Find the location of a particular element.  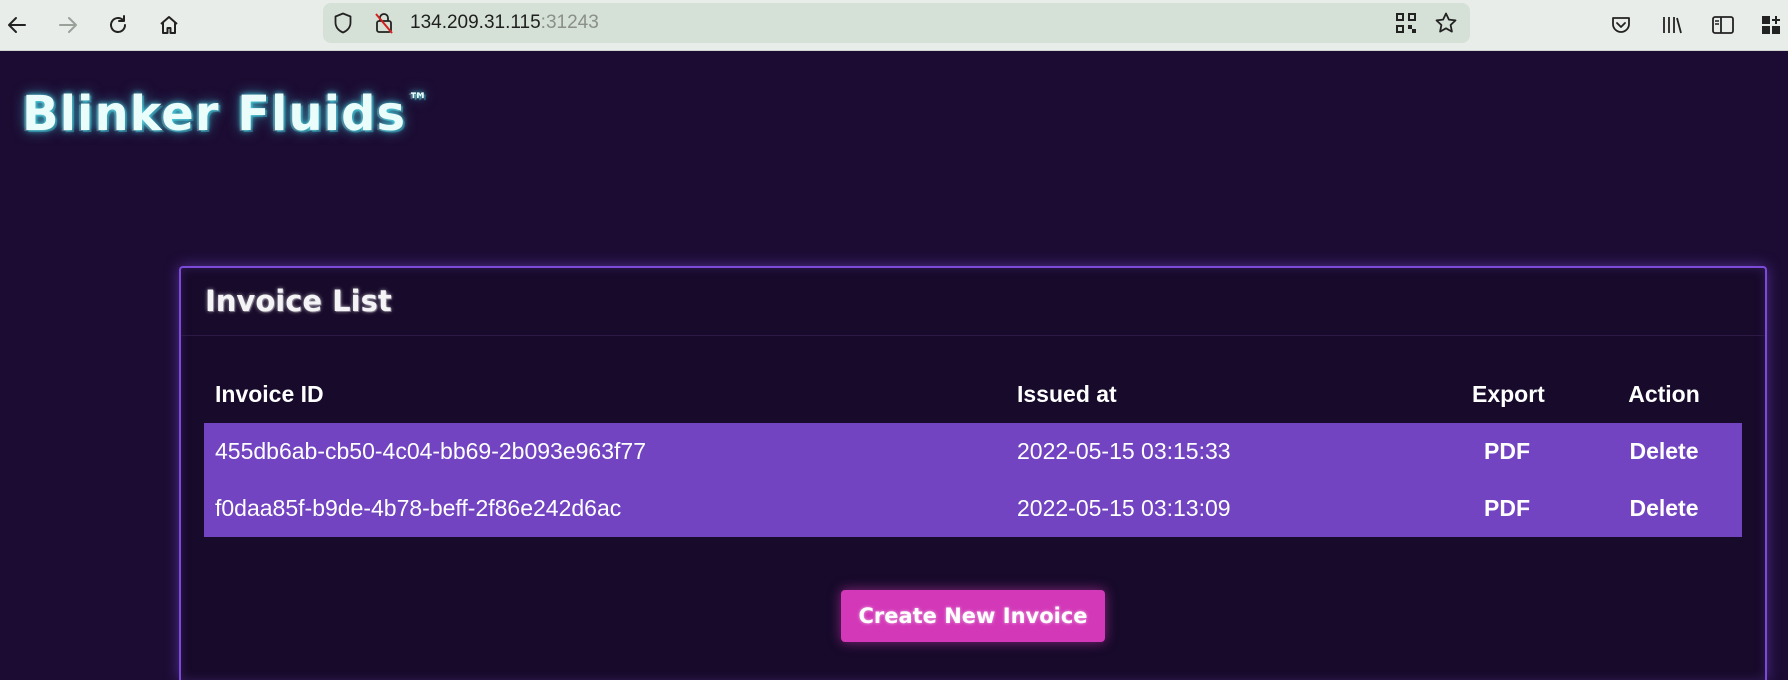

issued-at-cell: 2022-05-15 03:15:33 is located at coordinates (1124, 451).